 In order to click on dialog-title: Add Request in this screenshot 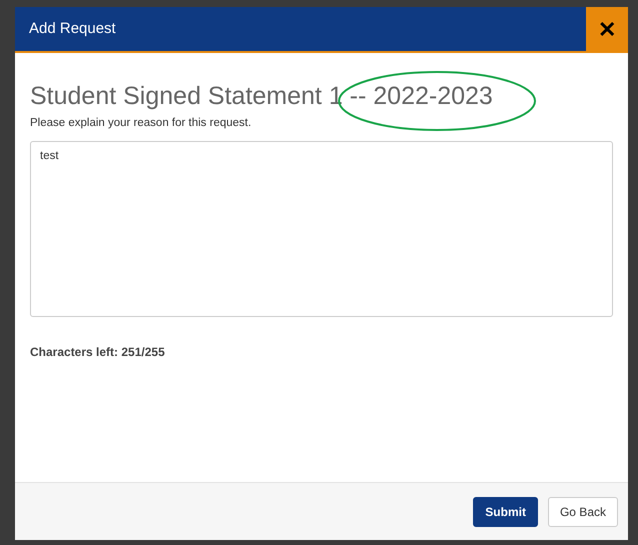, I will do `click(72, 28)`.